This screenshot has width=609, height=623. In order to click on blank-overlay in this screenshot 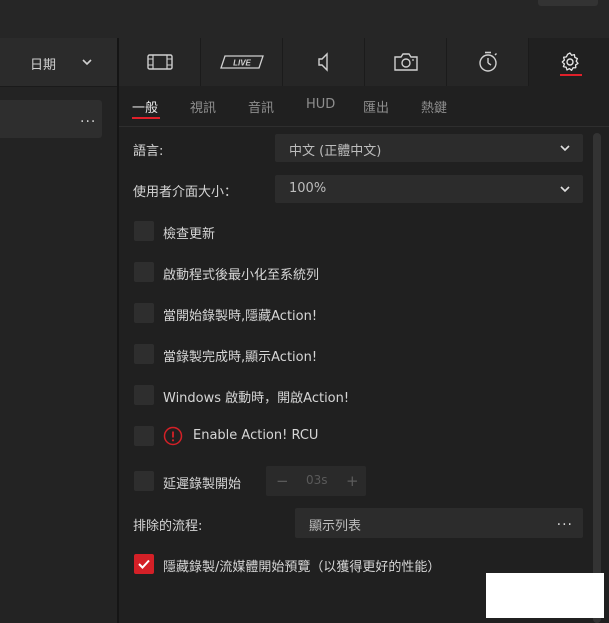, I will do `click(545, 595)`.